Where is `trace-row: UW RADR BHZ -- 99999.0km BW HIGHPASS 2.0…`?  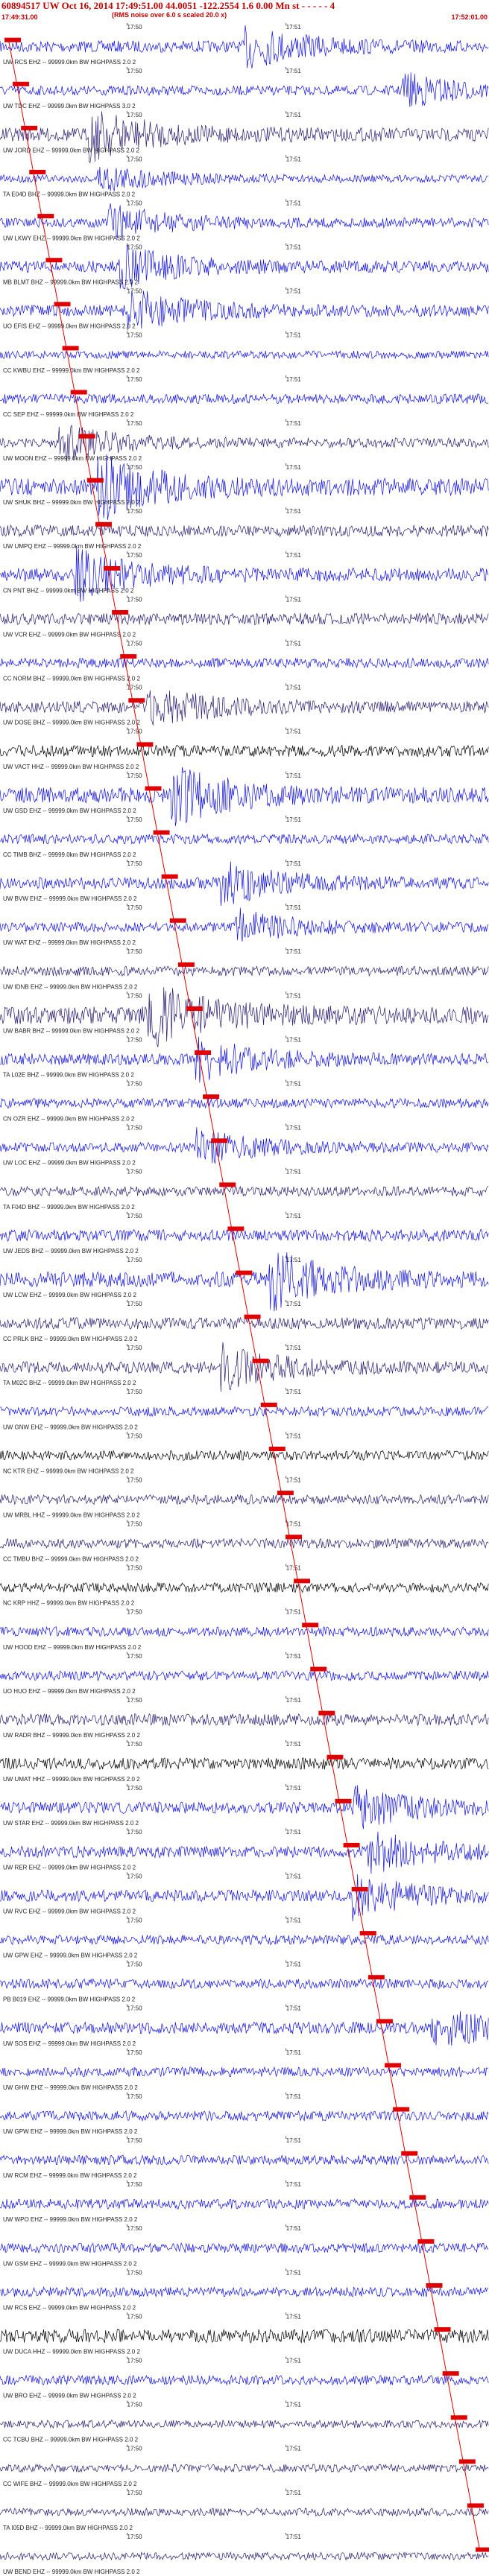 trace-row: UW RADR BHZ -- 99999.0km BW HIGHPASS 2.0… is located at coordinates (245, 1717).